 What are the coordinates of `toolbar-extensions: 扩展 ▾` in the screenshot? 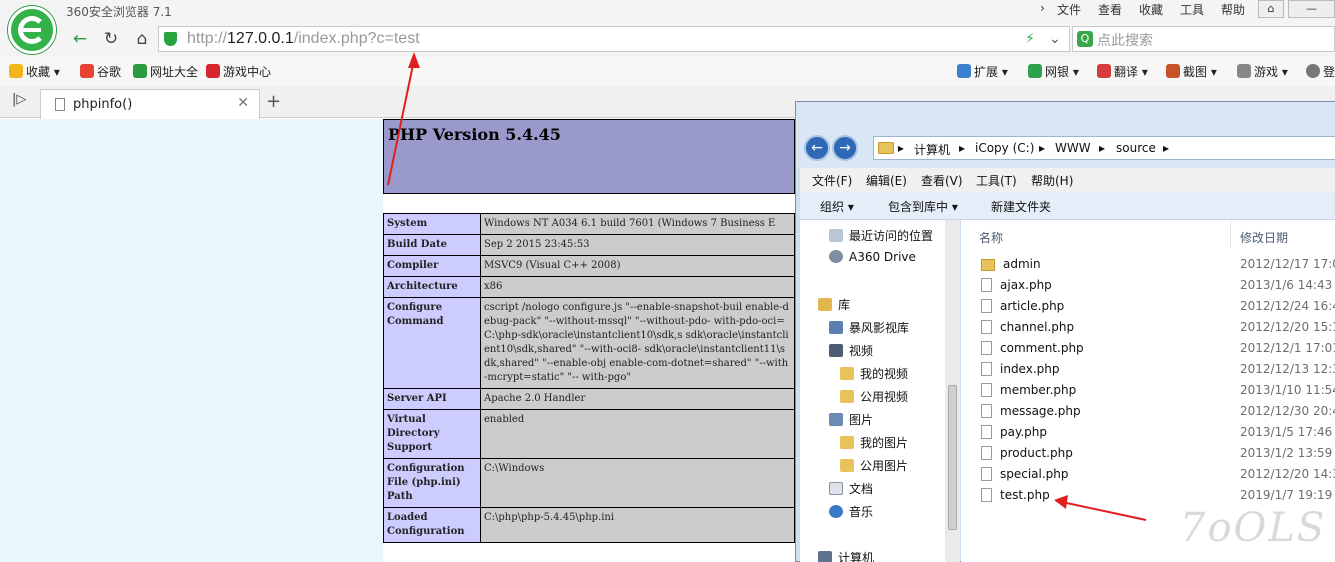 It's located at (982, 71).